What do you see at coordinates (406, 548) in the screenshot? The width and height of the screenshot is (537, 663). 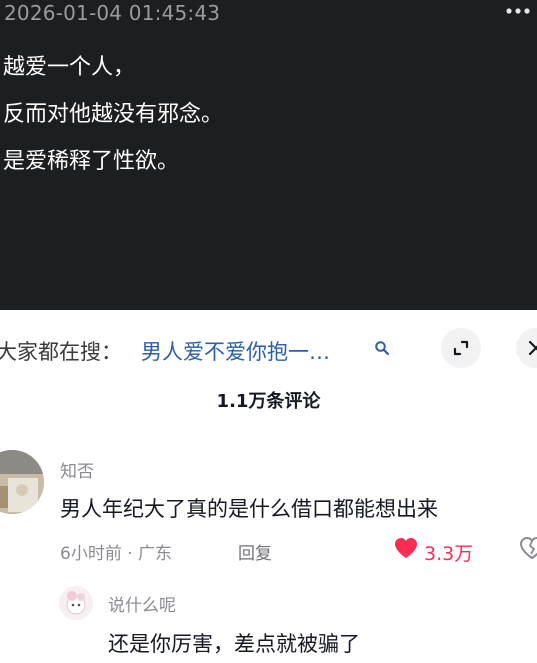 I see `heart-filled-icon` at bounding box center [406, 548].